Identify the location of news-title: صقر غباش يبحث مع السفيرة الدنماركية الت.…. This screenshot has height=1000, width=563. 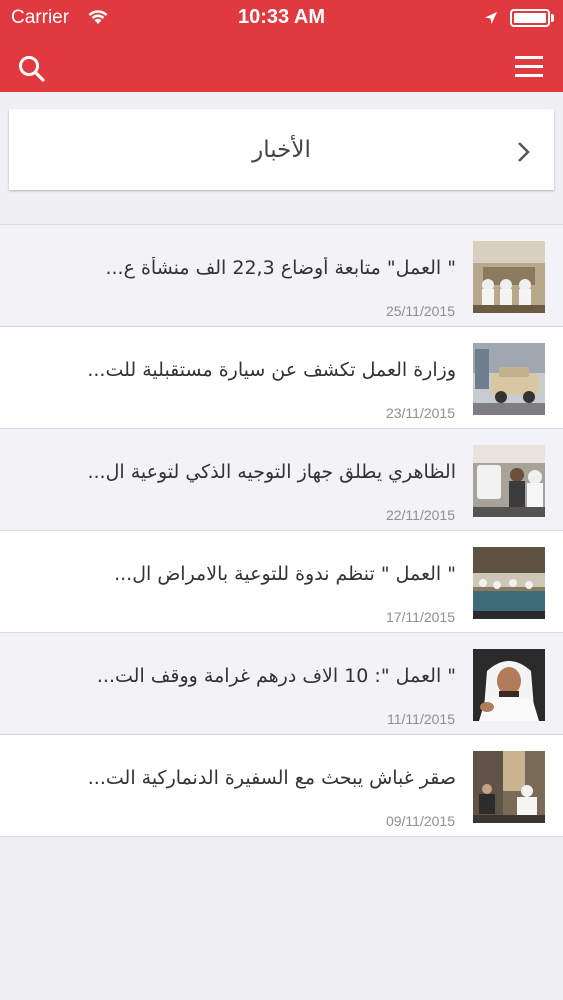
(271, 778).